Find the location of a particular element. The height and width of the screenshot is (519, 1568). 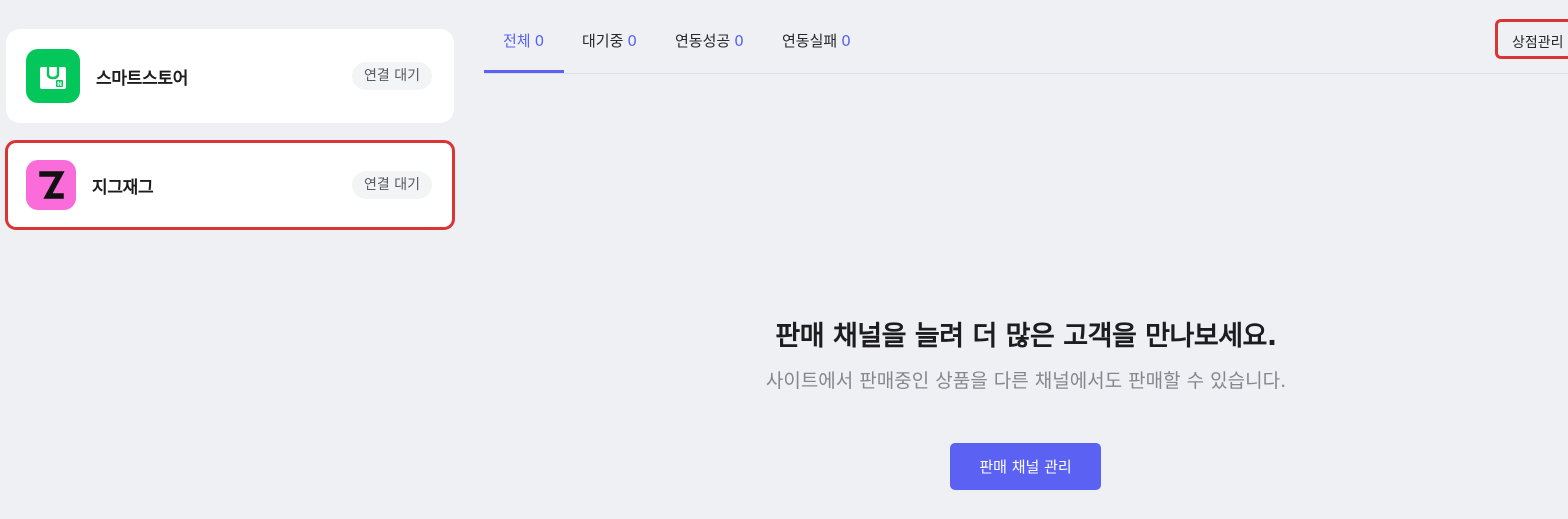

tab-success: 연동성공 0 is located at coordinates (709, 40).